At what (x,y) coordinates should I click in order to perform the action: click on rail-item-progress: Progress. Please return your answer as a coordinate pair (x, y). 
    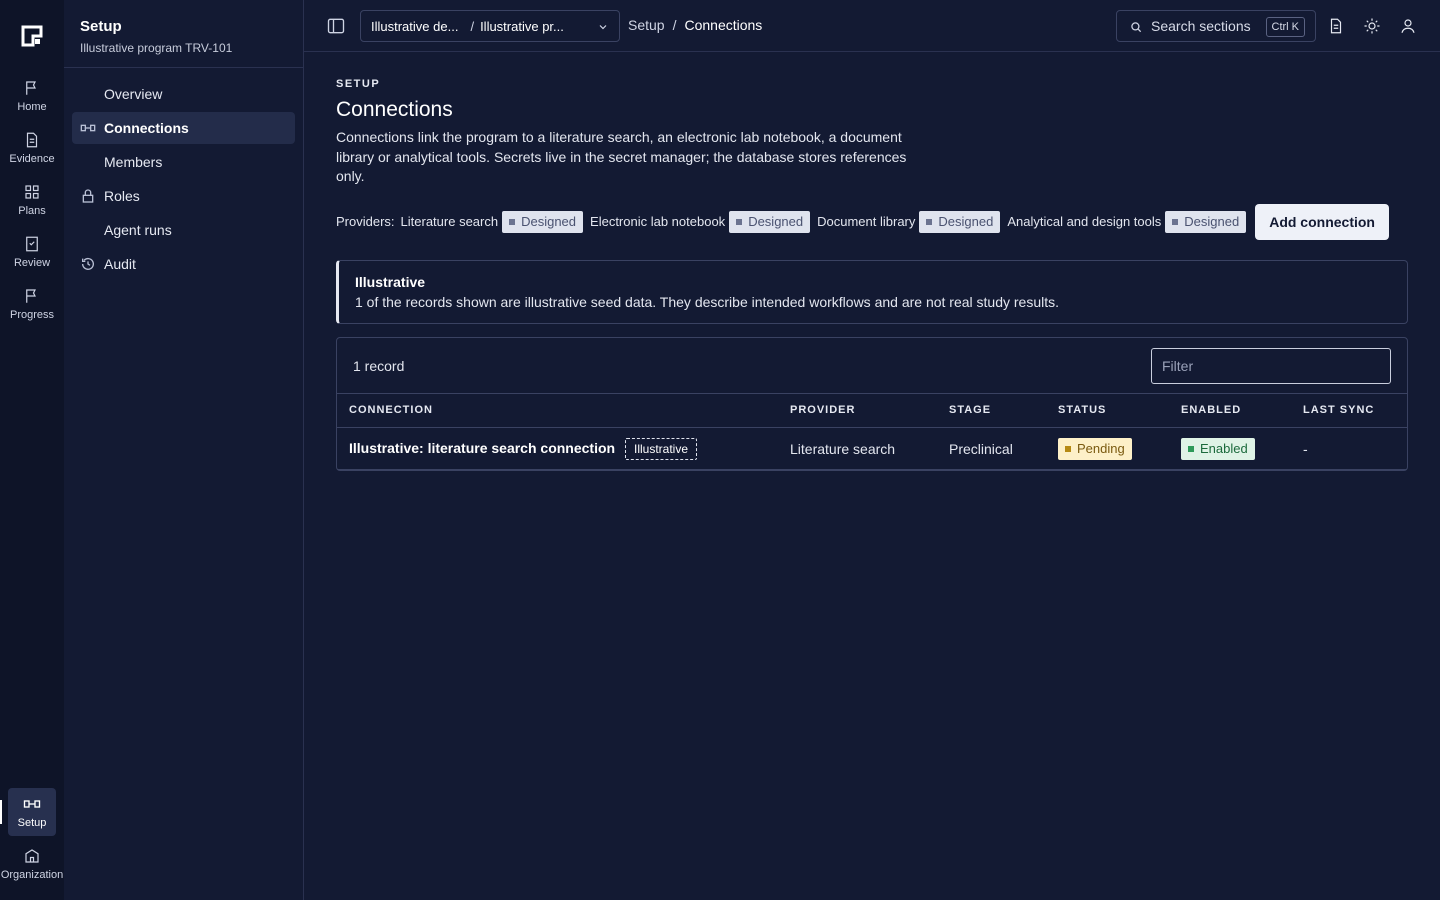
    Looking at the image, I should click on (32, 304).